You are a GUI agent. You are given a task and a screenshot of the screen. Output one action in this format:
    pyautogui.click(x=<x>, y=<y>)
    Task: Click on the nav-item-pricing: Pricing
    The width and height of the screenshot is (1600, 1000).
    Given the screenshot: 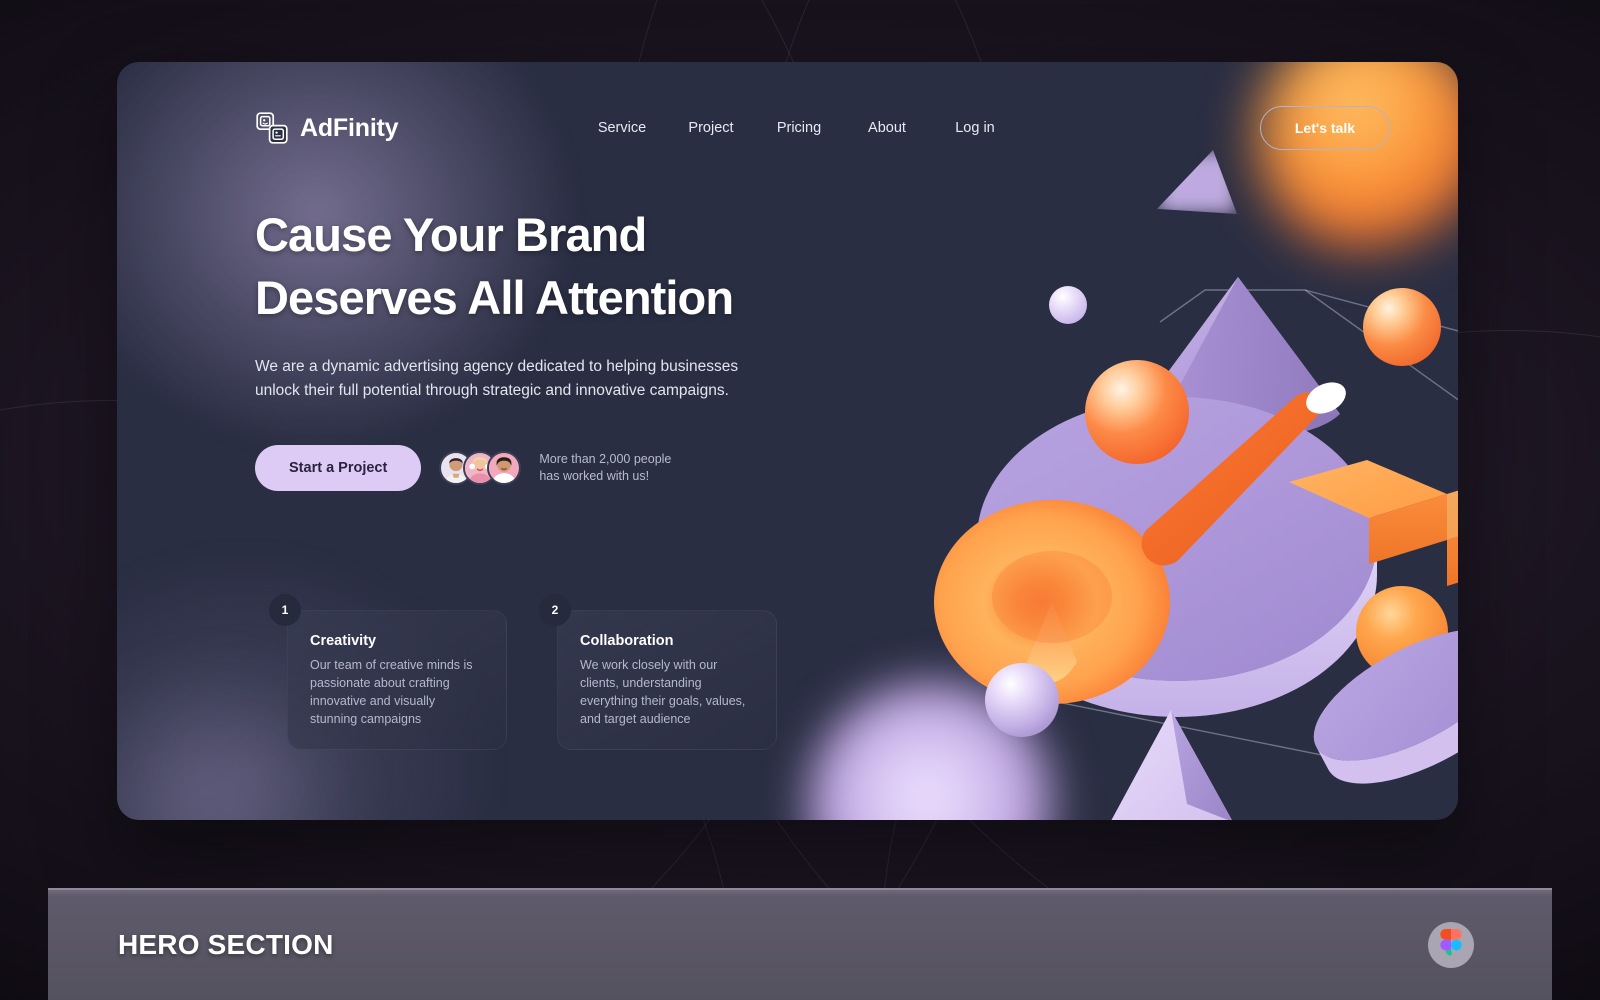 What is the action you would take?
    pyautogui.click(x=799, y=128)
    